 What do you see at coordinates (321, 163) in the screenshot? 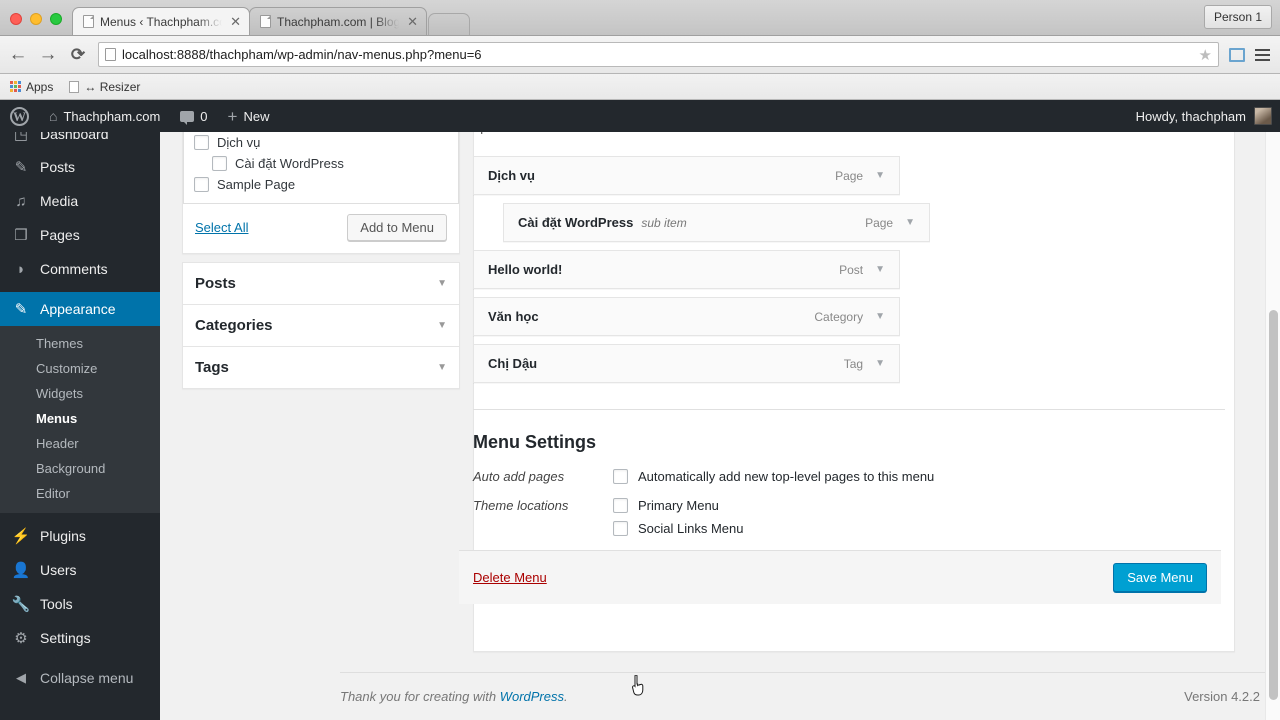
I see `list-item: Cài đặt WordPress` at bounding box center [321, 163].